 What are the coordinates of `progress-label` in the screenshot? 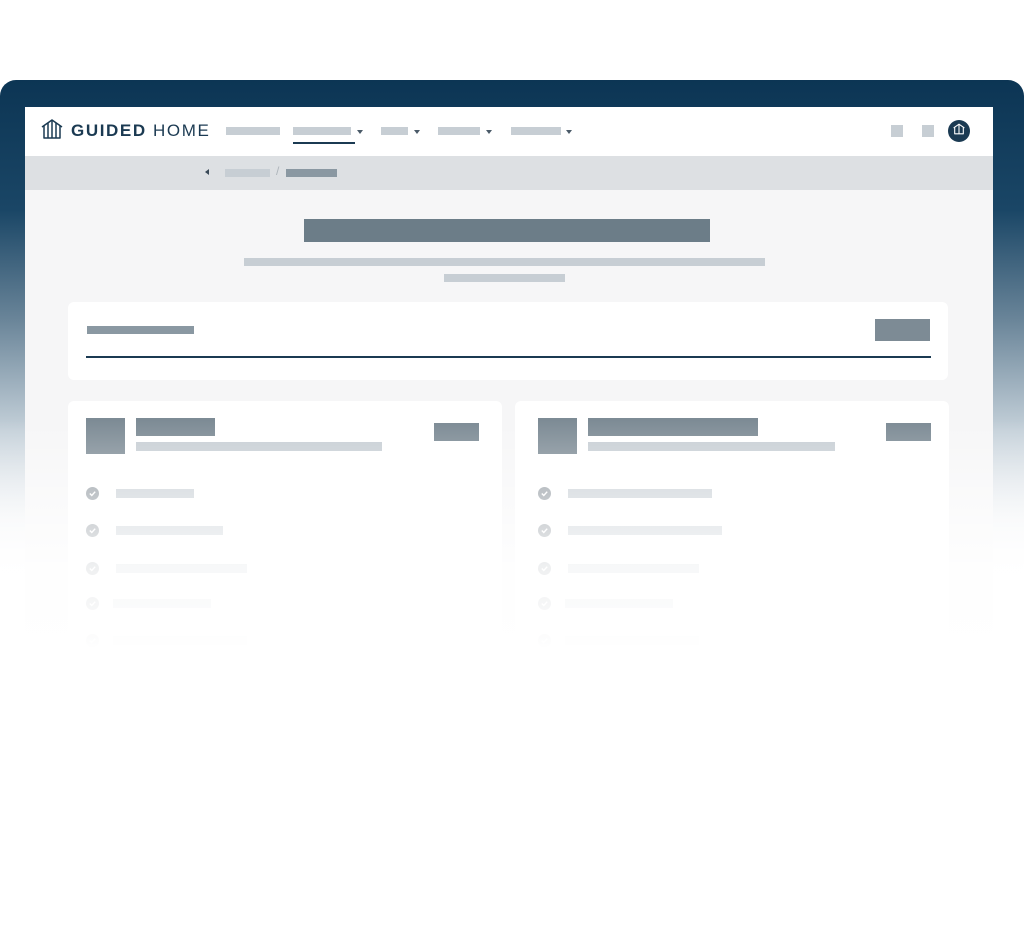 It's located at (140, 330).